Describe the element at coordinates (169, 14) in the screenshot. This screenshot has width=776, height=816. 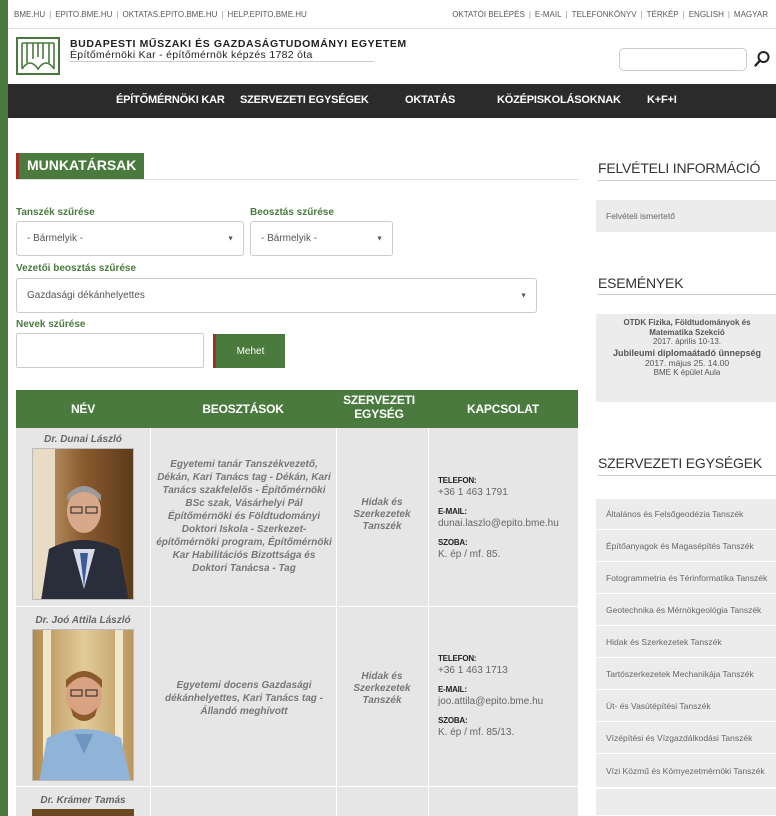
I see `link-oktatas: OKTATAS.EPITO.BME.HU` at that location.